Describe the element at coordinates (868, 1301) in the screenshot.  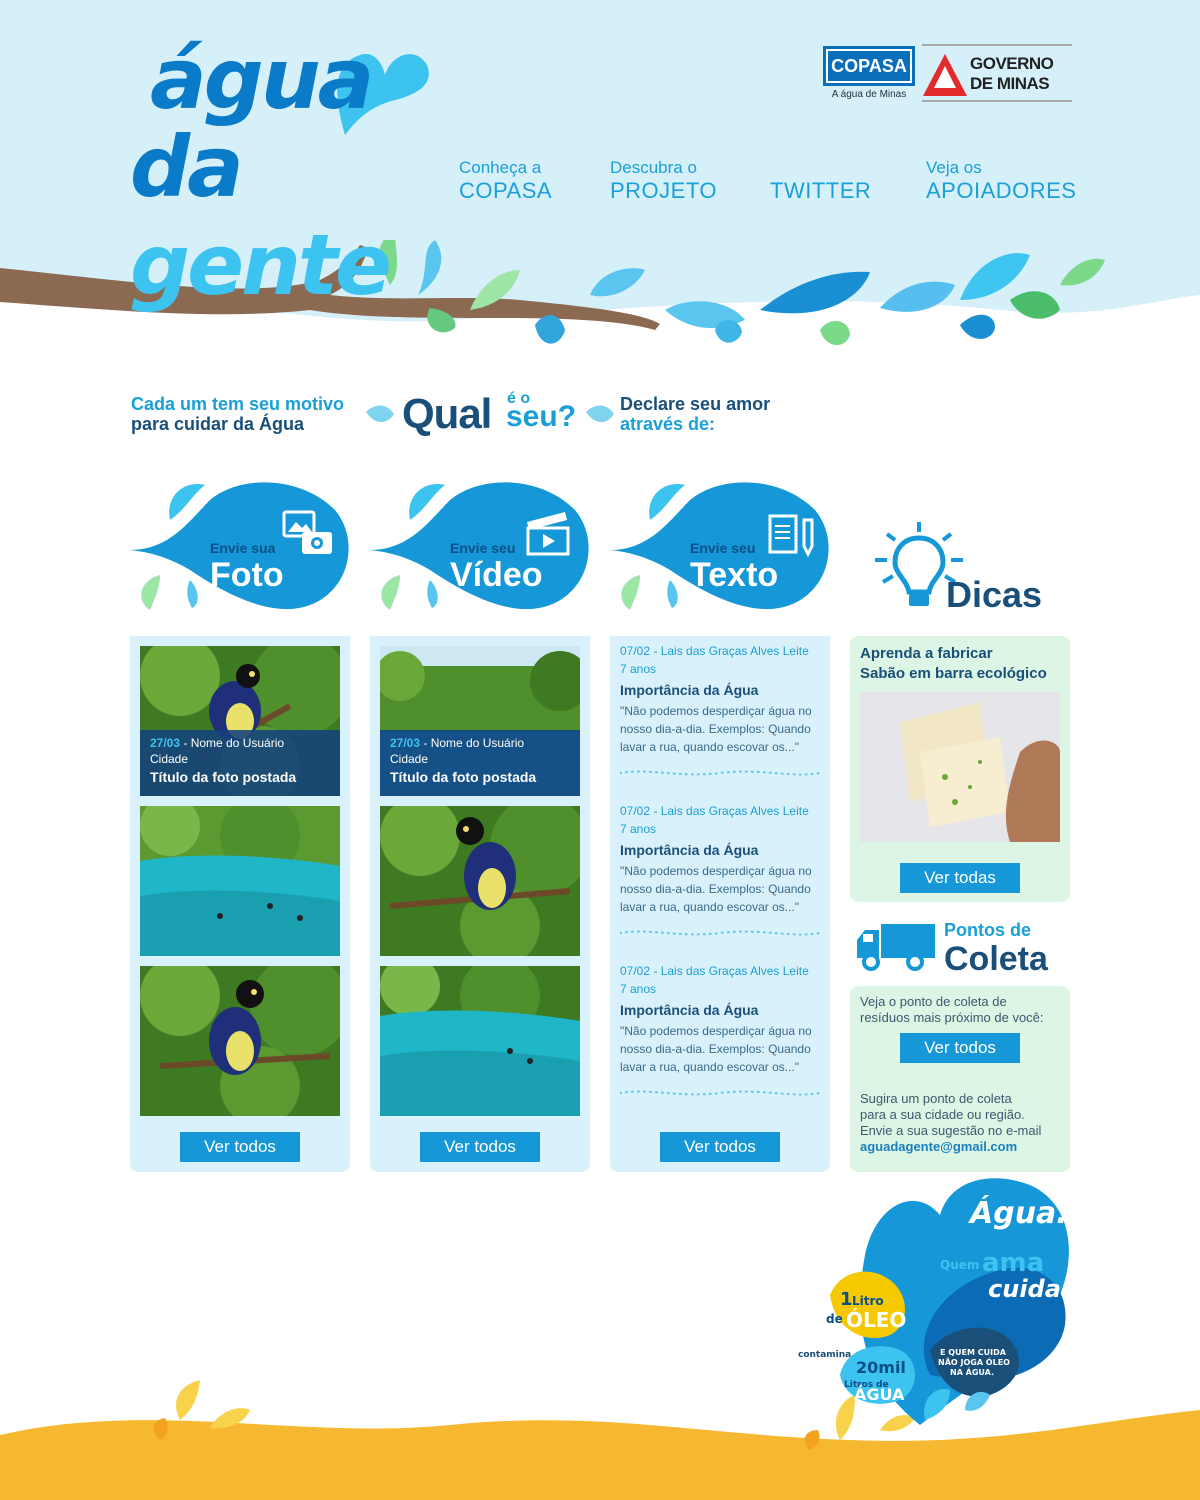
I see `campaign-litro: Litro` at that location.